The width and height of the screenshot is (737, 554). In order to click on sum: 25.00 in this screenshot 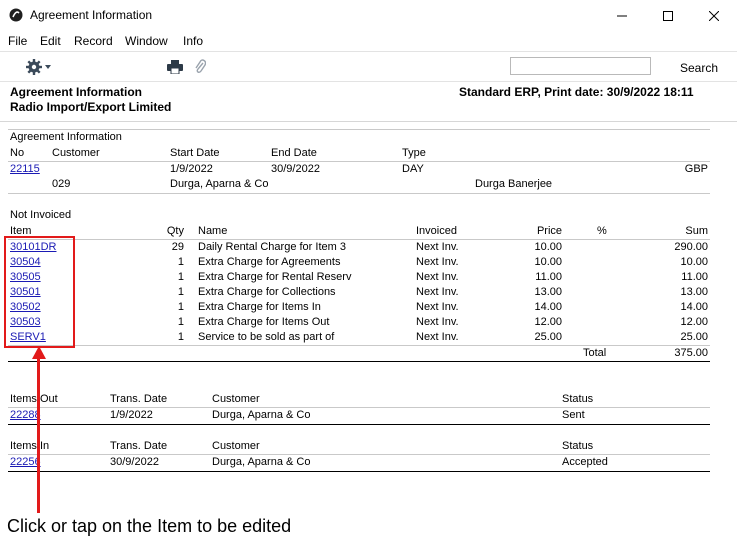, I will do `click(694, 337)`.